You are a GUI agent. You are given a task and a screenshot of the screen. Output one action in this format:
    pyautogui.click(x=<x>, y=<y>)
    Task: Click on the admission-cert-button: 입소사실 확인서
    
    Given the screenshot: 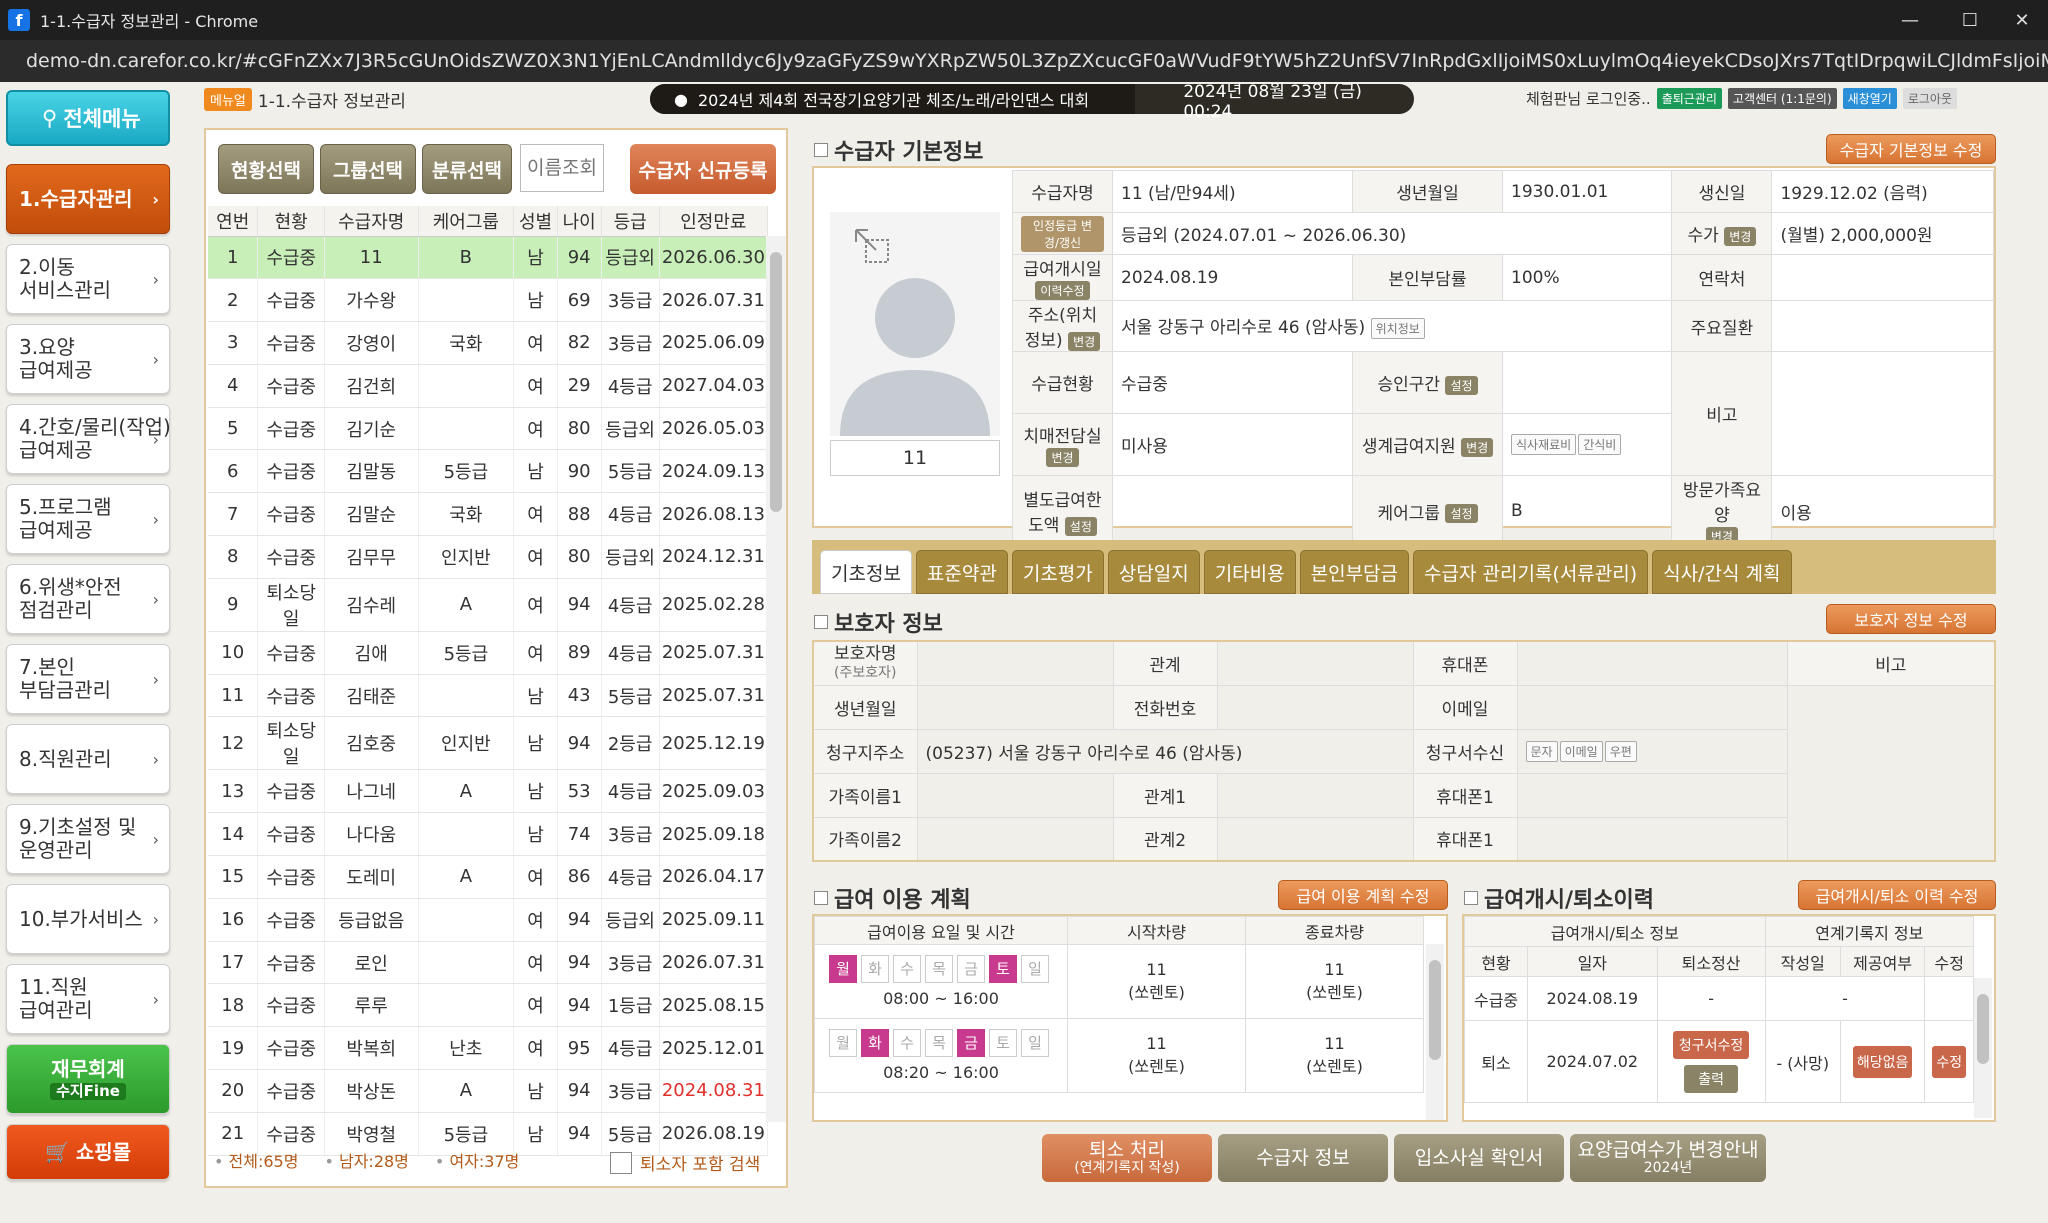 What is the action you would take?
    pyautogui.click(x=1479, y=1158)
    